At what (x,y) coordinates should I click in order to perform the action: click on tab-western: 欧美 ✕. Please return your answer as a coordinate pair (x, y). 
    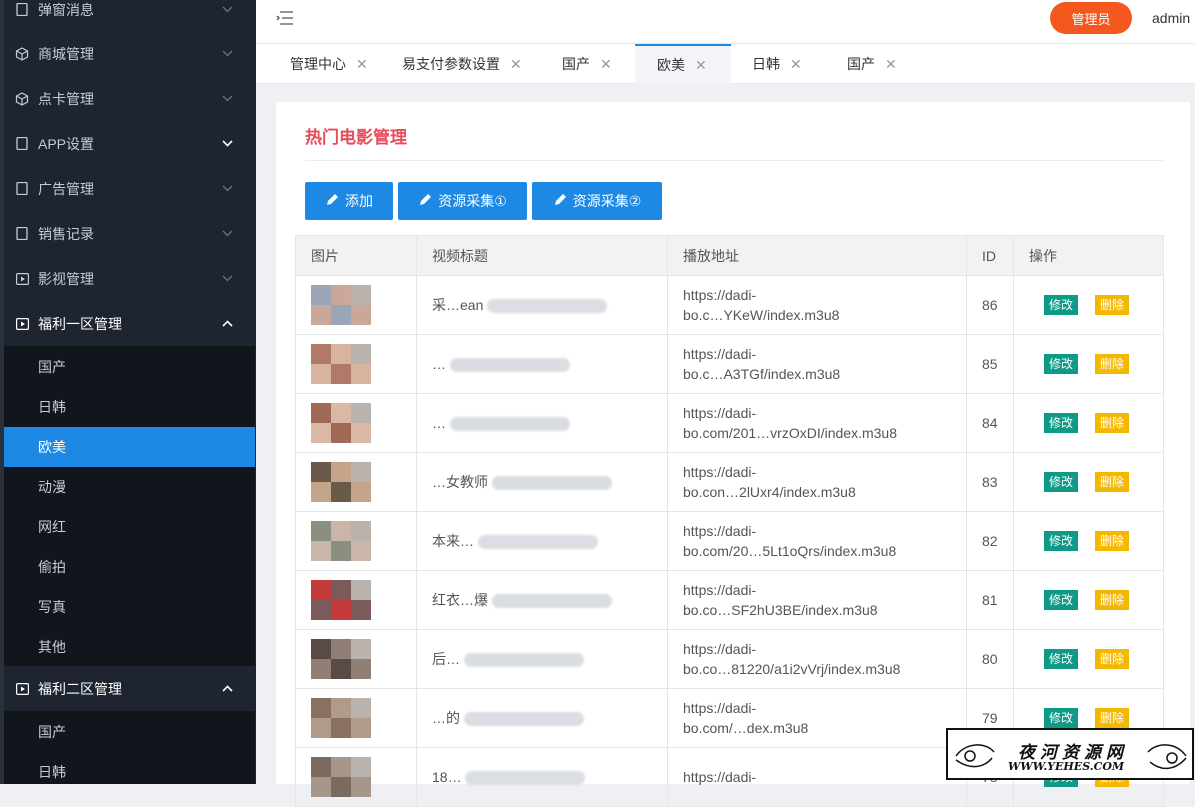
    Looking at the image, I should click on (683, 64).